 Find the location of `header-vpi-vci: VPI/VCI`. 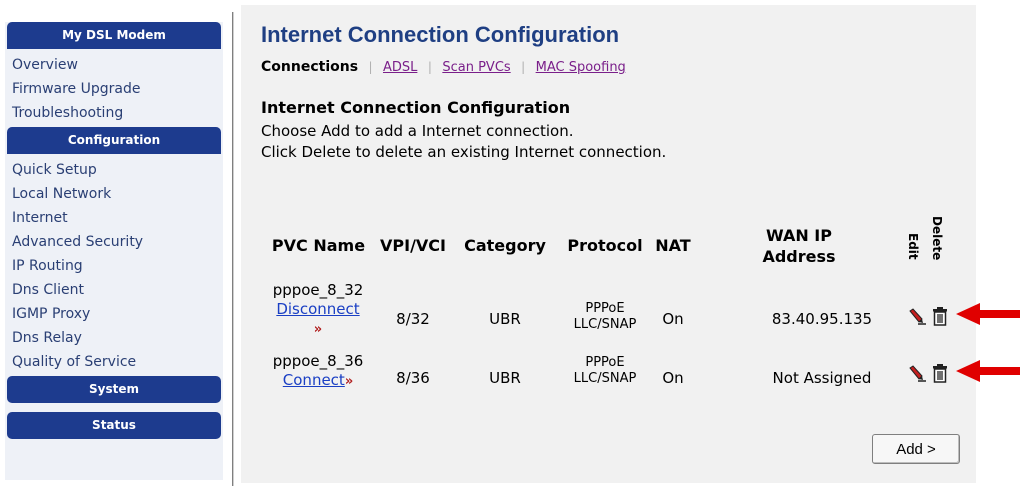

header-vpi-vci: VPI/VCI is located at coordinates (413, 245).